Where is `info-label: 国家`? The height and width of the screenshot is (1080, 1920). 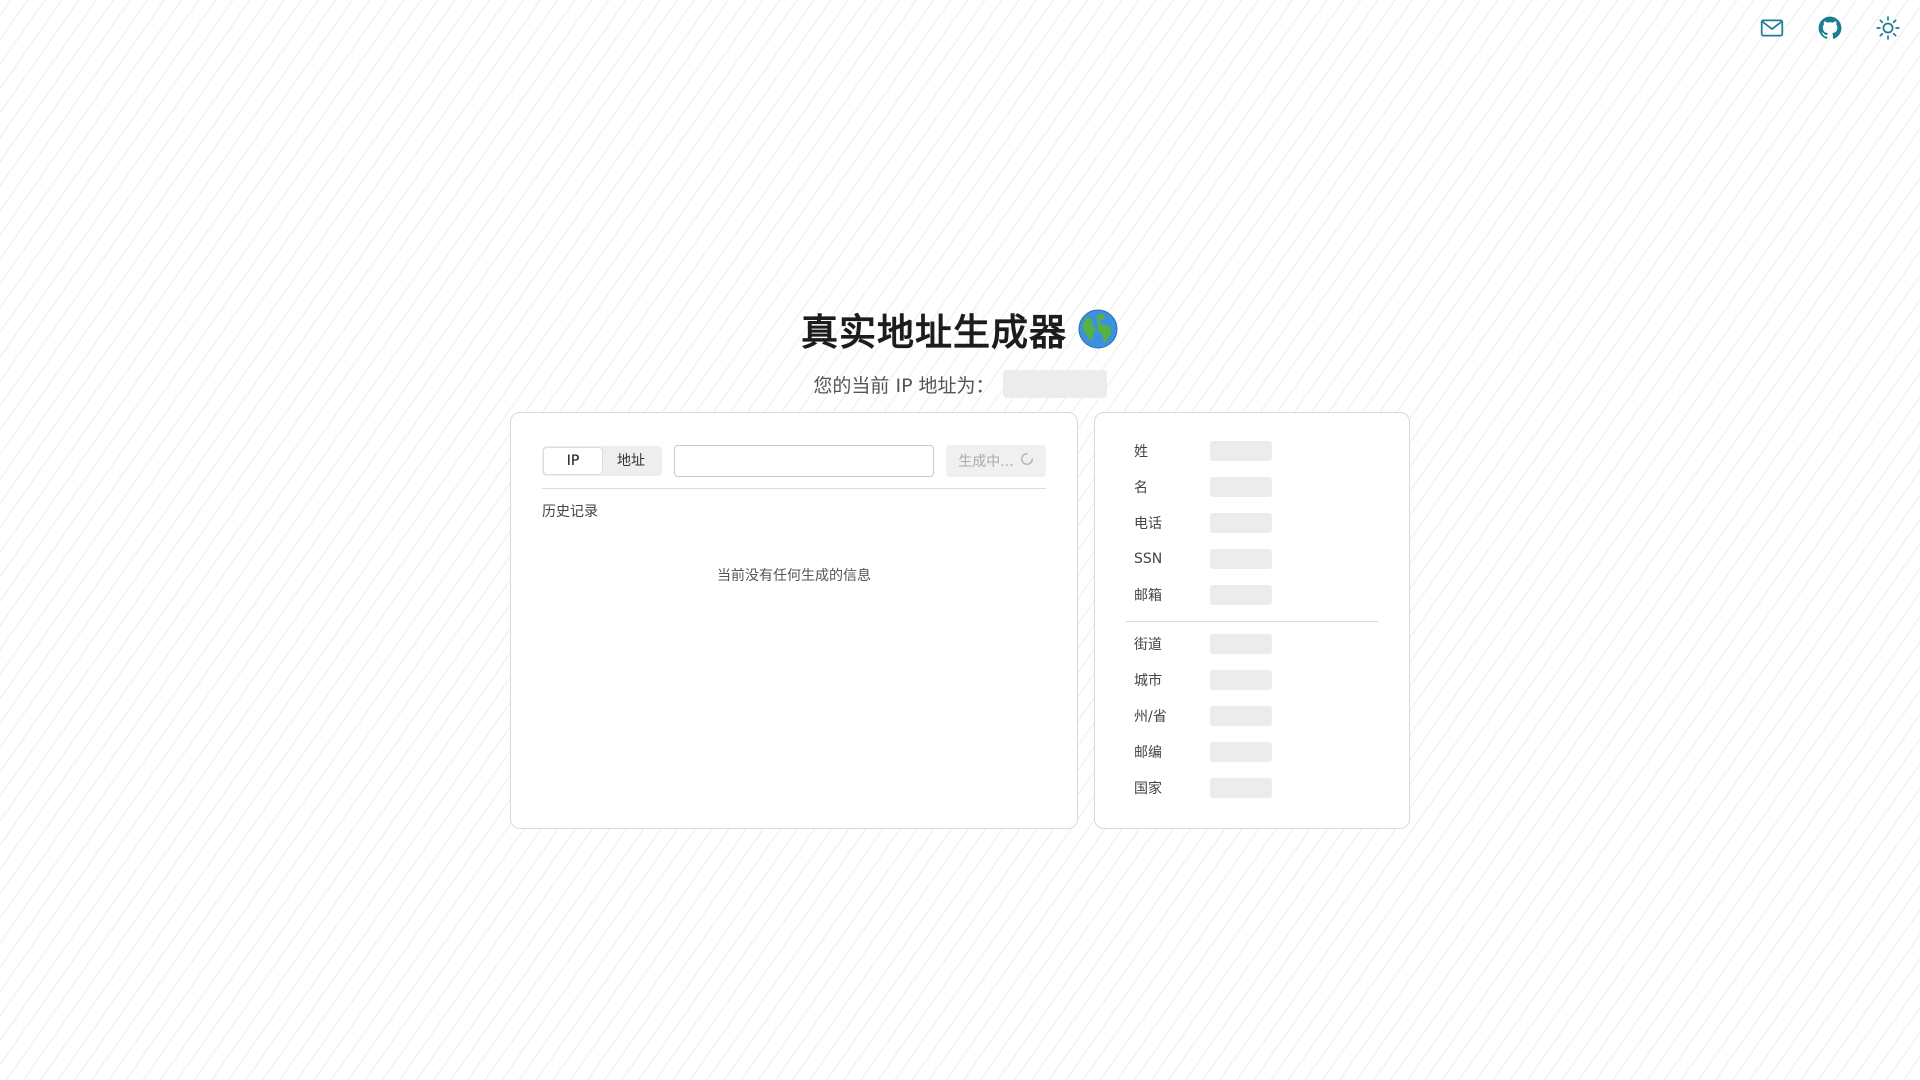 info-label: 国家 is located at coordinates (1148, 789).